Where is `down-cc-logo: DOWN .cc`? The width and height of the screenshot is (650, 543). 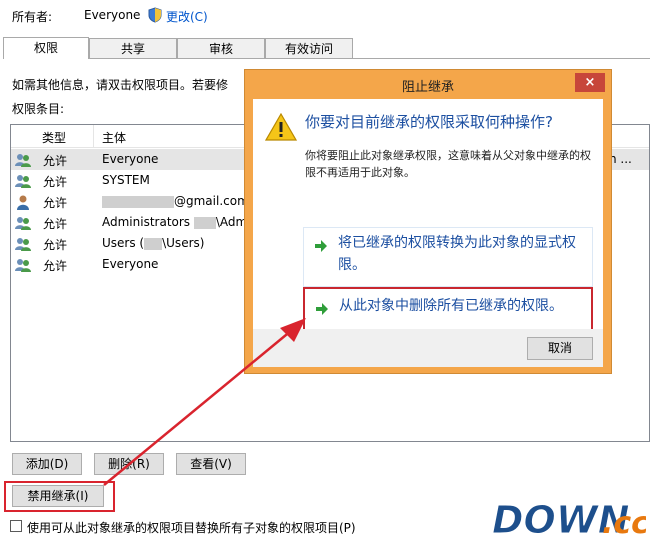
down-cc-logo: DOWN .cc is located at coordinates (569, 519).